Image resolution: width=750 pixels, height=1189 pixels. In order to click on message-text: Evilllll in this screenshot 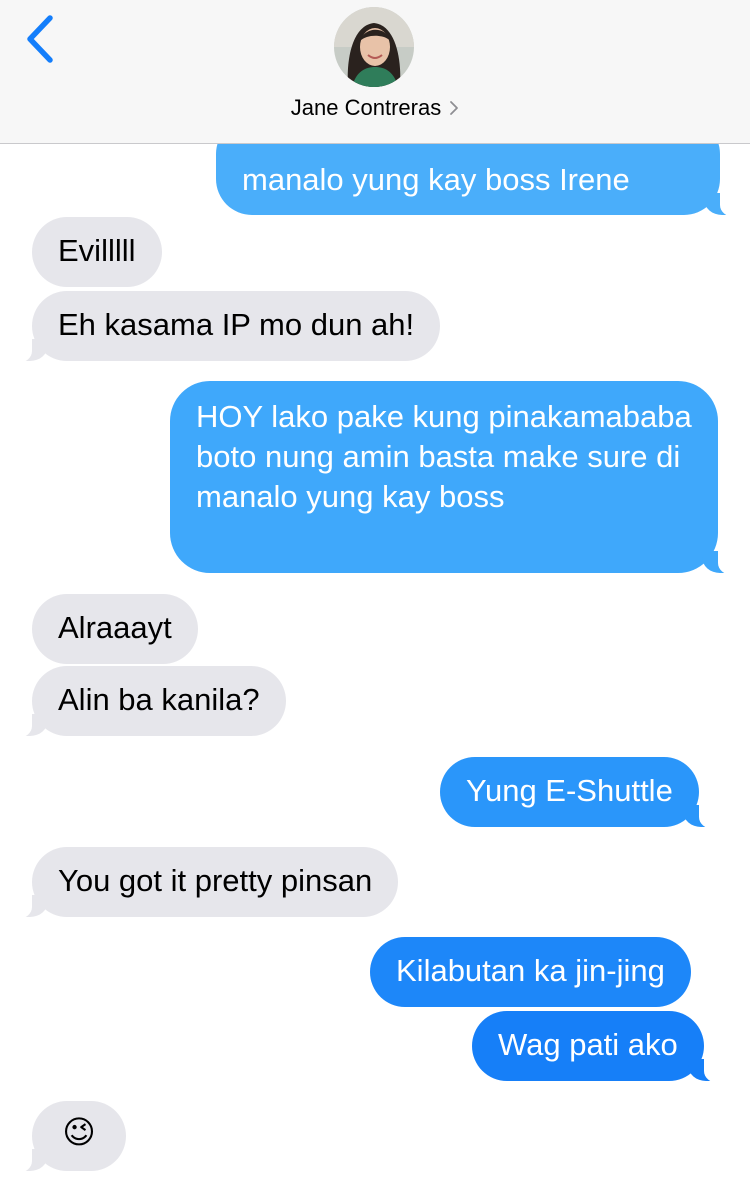, I will do `click(97, 250)`.